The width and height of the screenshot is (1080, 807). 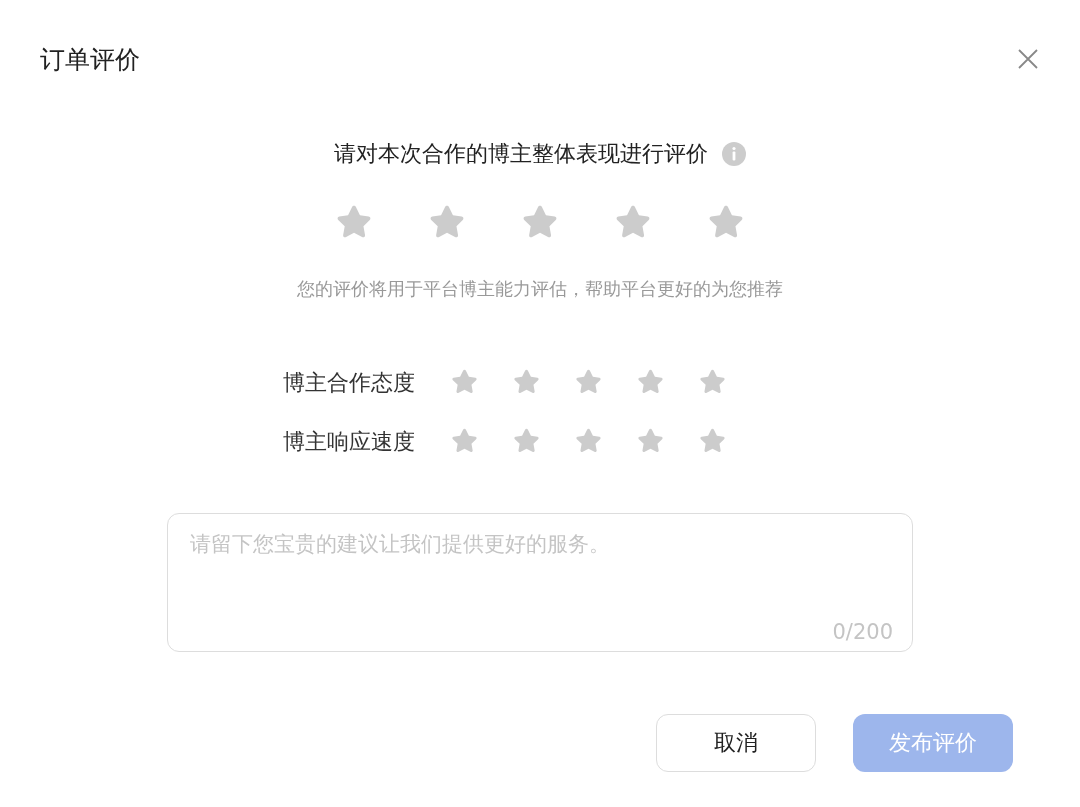 What do you see at coordinates (521, 154) in the screenshot?
I see `rating-question: 请对本次合作的博主整体表现进行评价` at bounding box center [521, 154].